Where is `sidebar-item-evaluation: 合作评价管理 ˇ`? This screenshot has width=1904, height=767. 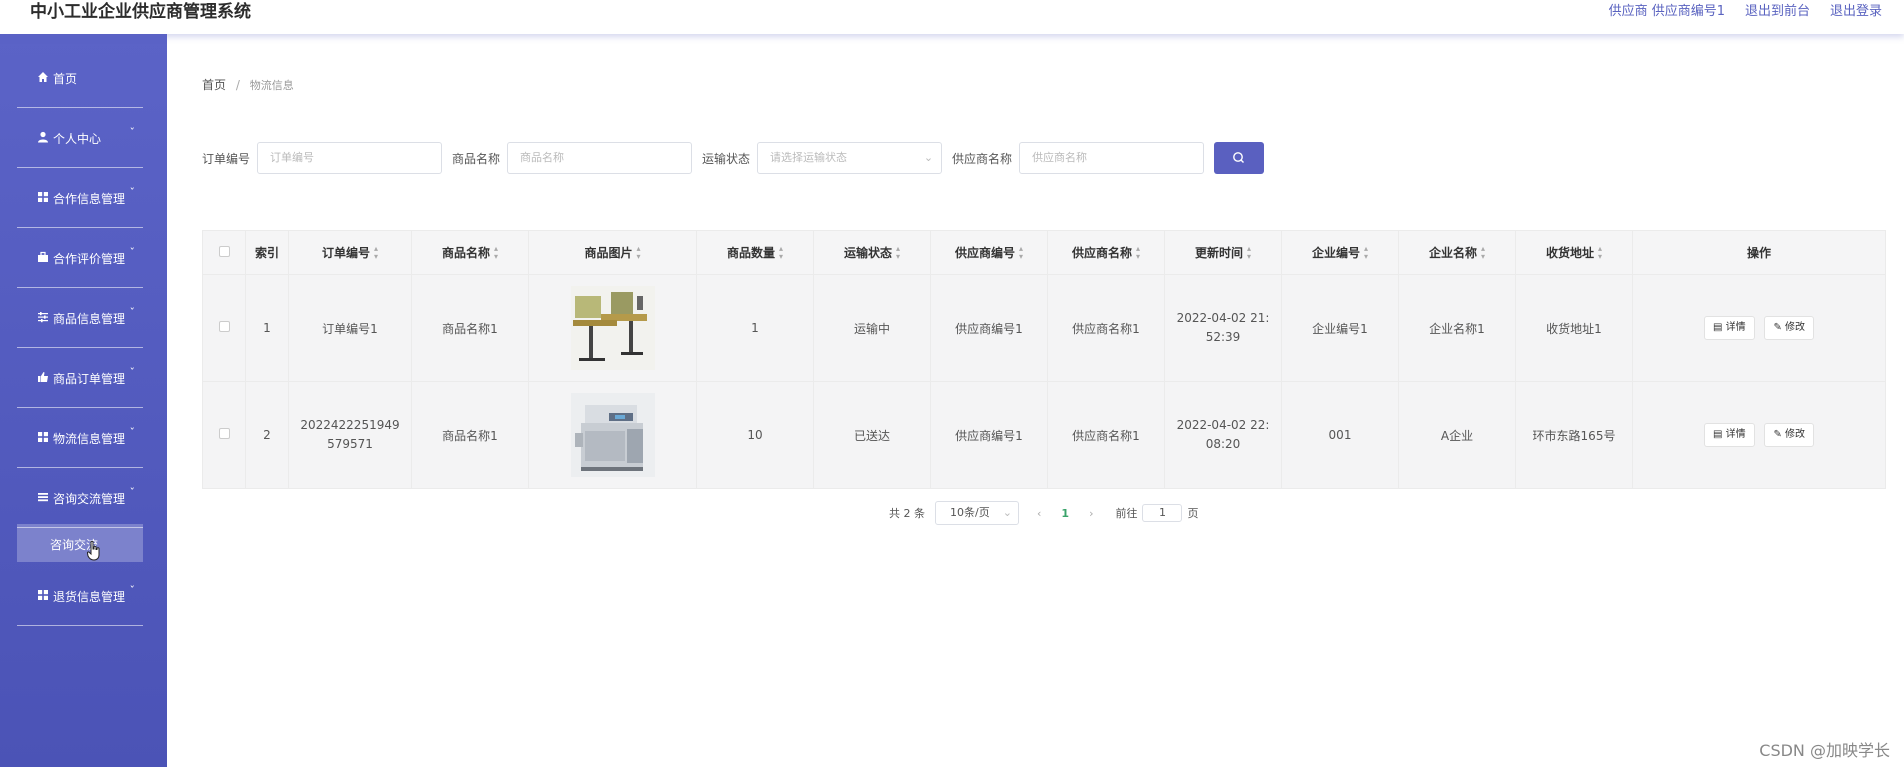
sidebar-item-evaluation: 合作评价管理 ˇ is located at coordinates (80, 258).